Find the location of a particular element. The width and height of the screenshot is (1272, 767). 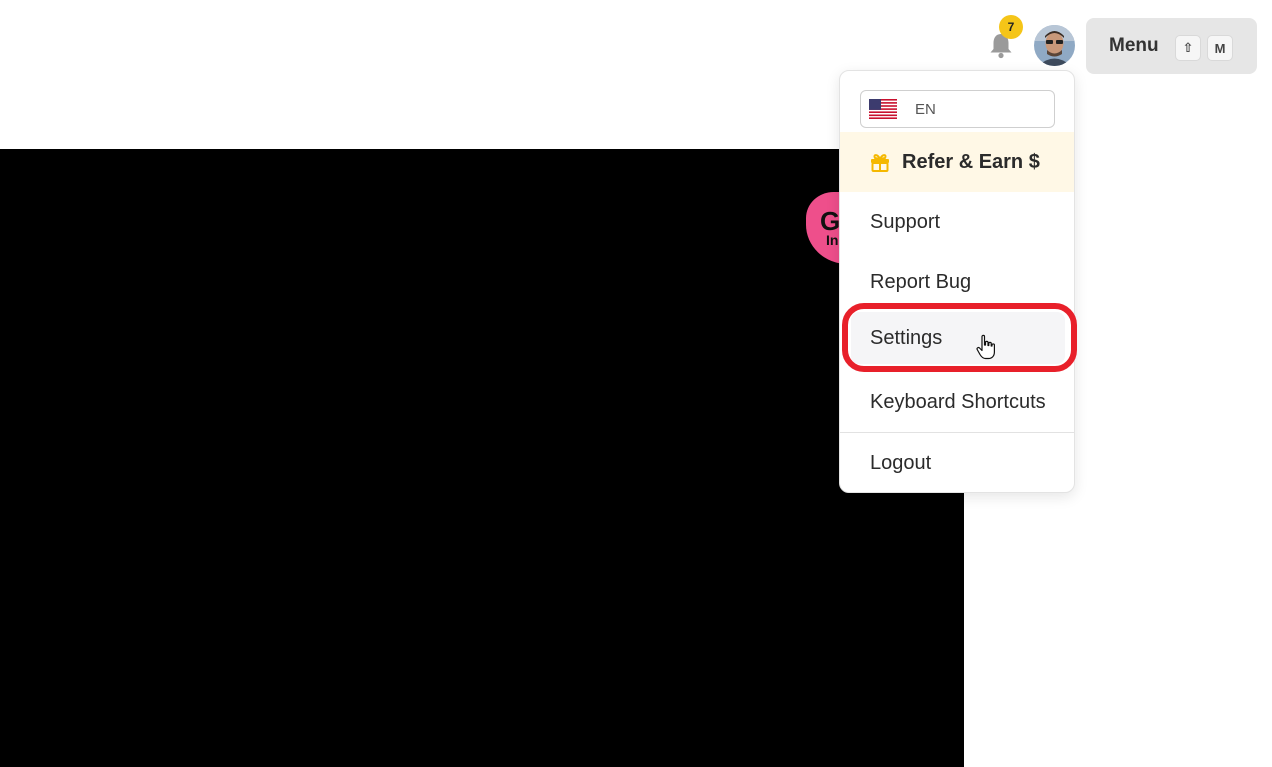

shift-key-hint: ⇧ is located at coordinates (1188, 48).